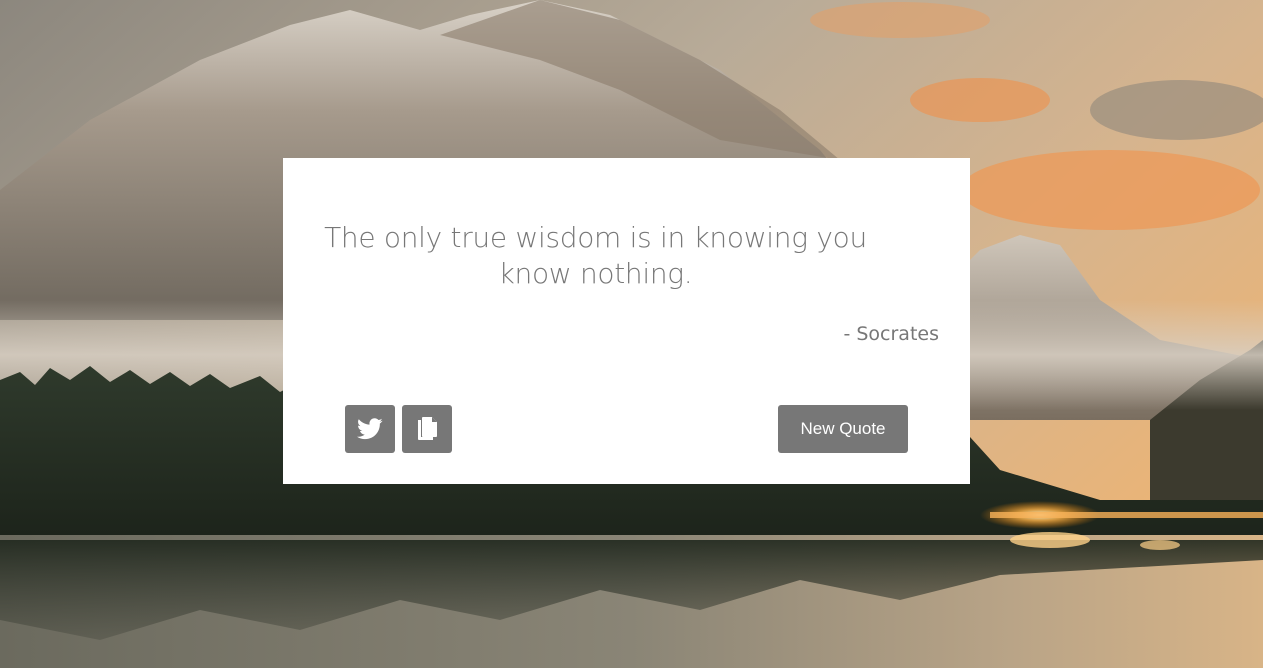 This screenshot has height=668, width=1263. I want to click on quote-author: - Socrates, so click(891, 334).